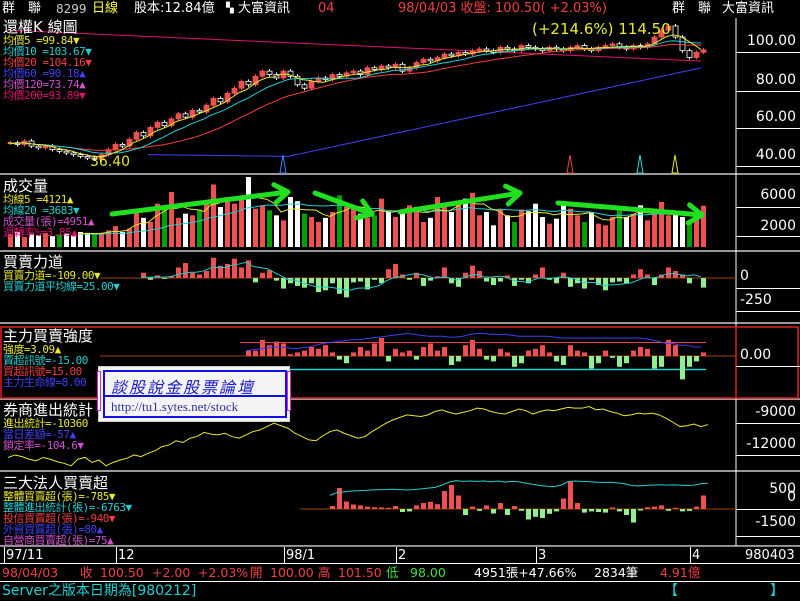 Image resolution: width=800 pixels, height=601 pixels. What do you see at coordinates (424, 112) in the screenshot?
I see `ma60-line` at bounding box center [424, 112].